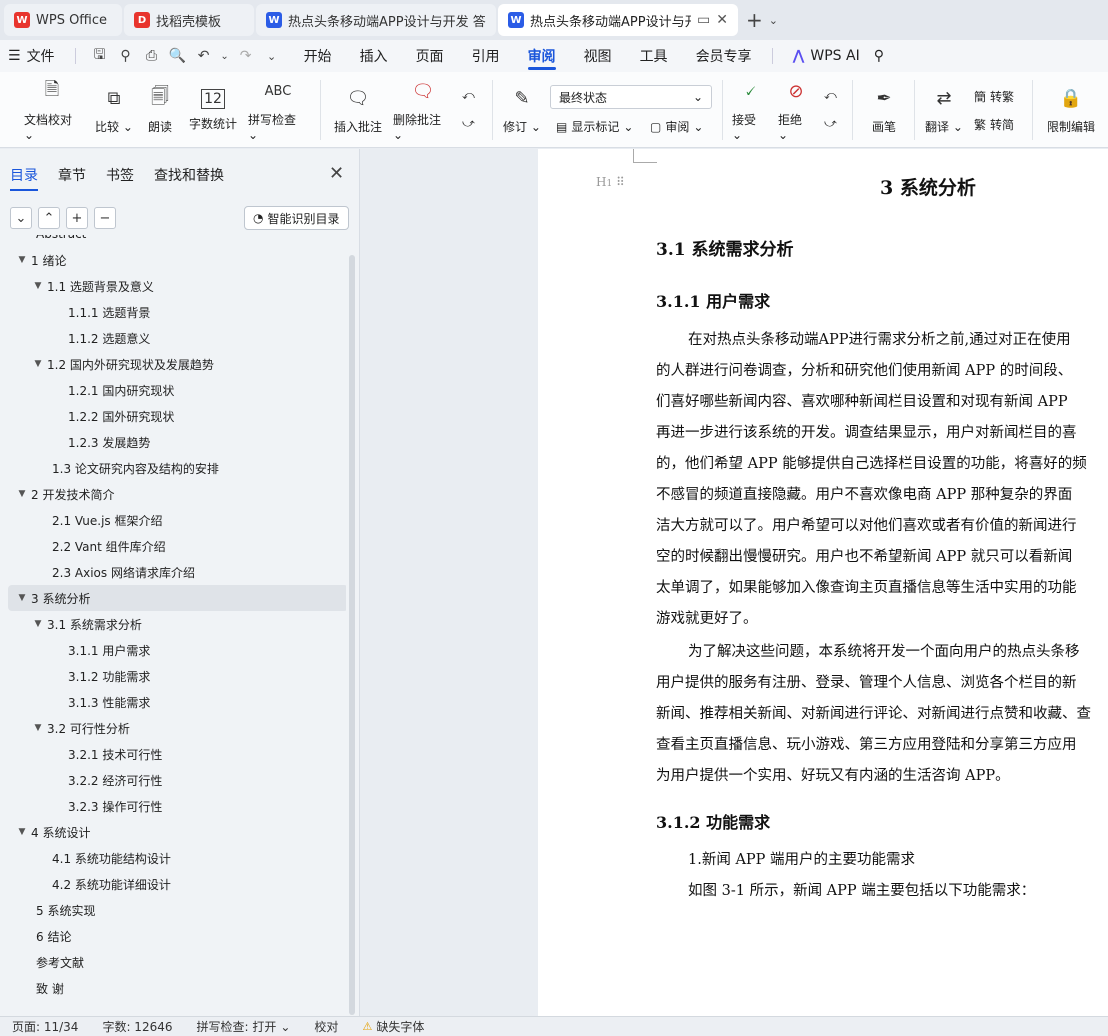  What do you see at coordinates (618, 20) in the screenshot?
I see `tab-current-document: W 热点头条移动端APP设计与开发 ▭ ✕` at bounding box center [618, 20].